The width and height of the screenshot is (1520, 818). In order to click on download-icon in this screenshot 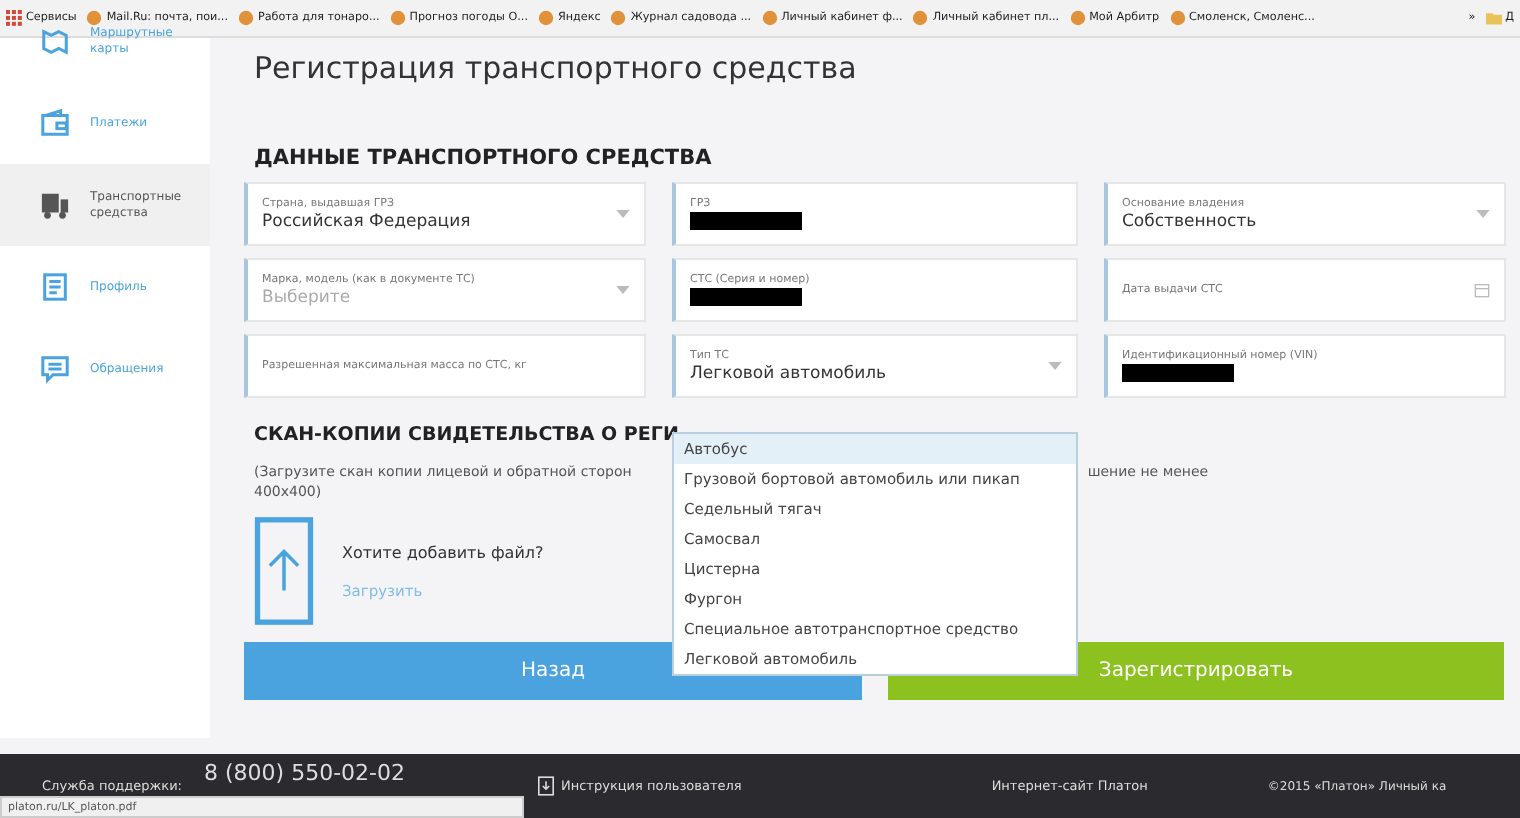, I will do `click(545, 786)`.